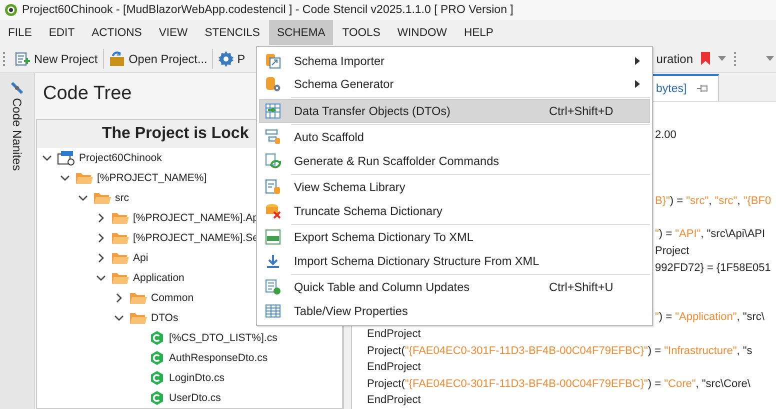 This screenshot has width=776, height=409. Describe the element at coordinates (422, 32) in the screenshot. I see `menu-item: WINDOW` at that location.